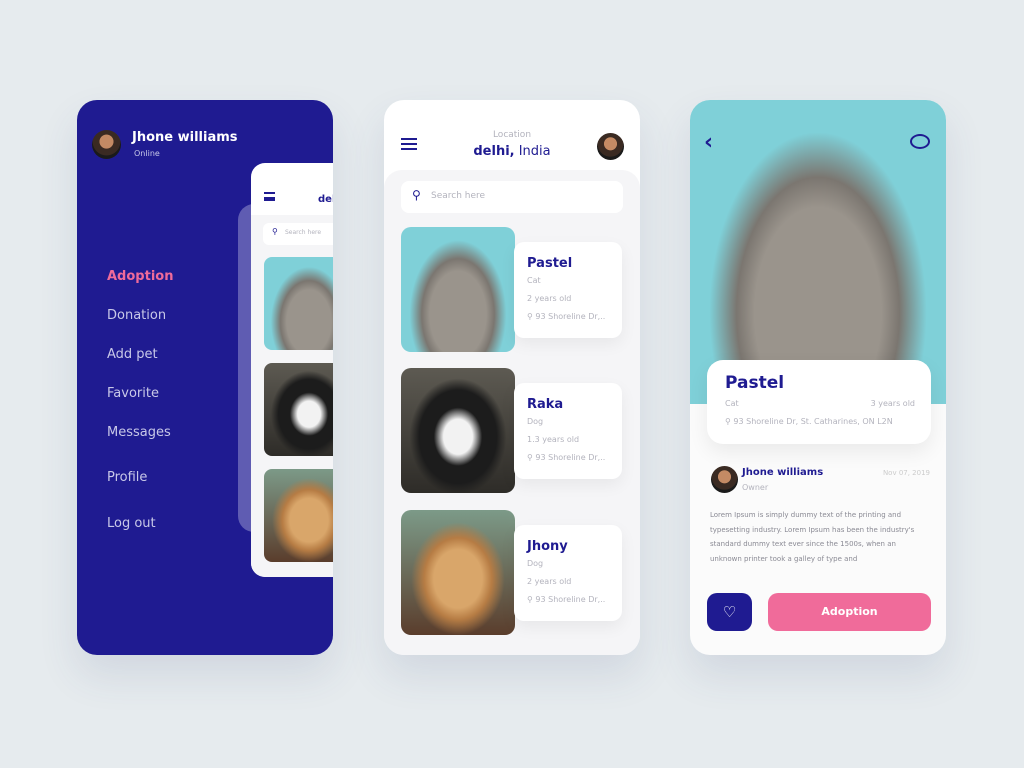 The image size is (1024, 768). What do you see at coordinates (729, 612) in the screenshot?
I see `favorite-heart-button: ♡` at bounding box center [729, 612].